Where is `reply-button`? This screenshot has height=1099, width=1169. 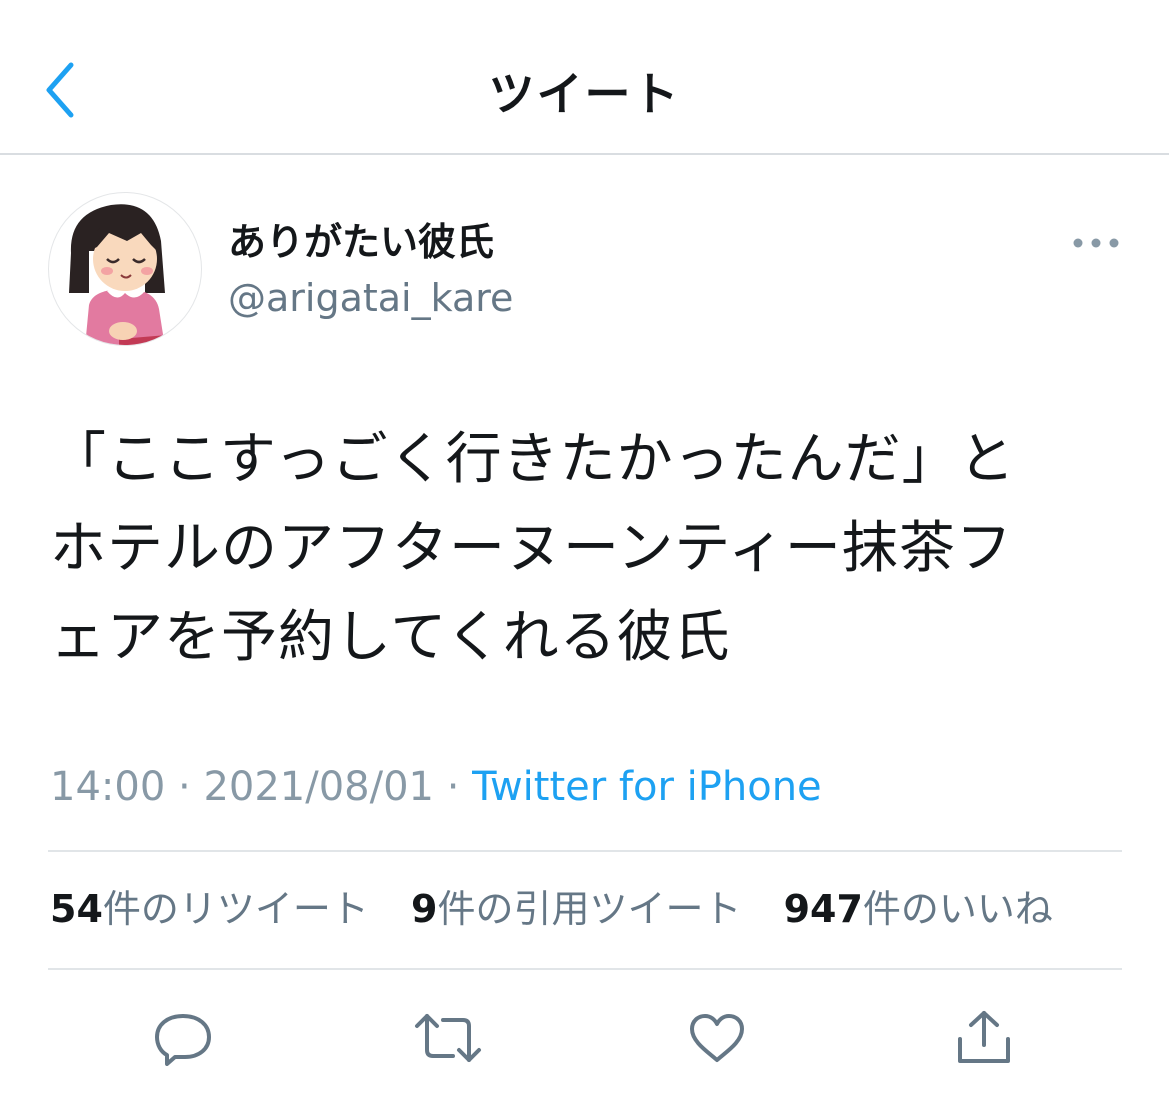 reply-button is located at coordinates (183, 1038).